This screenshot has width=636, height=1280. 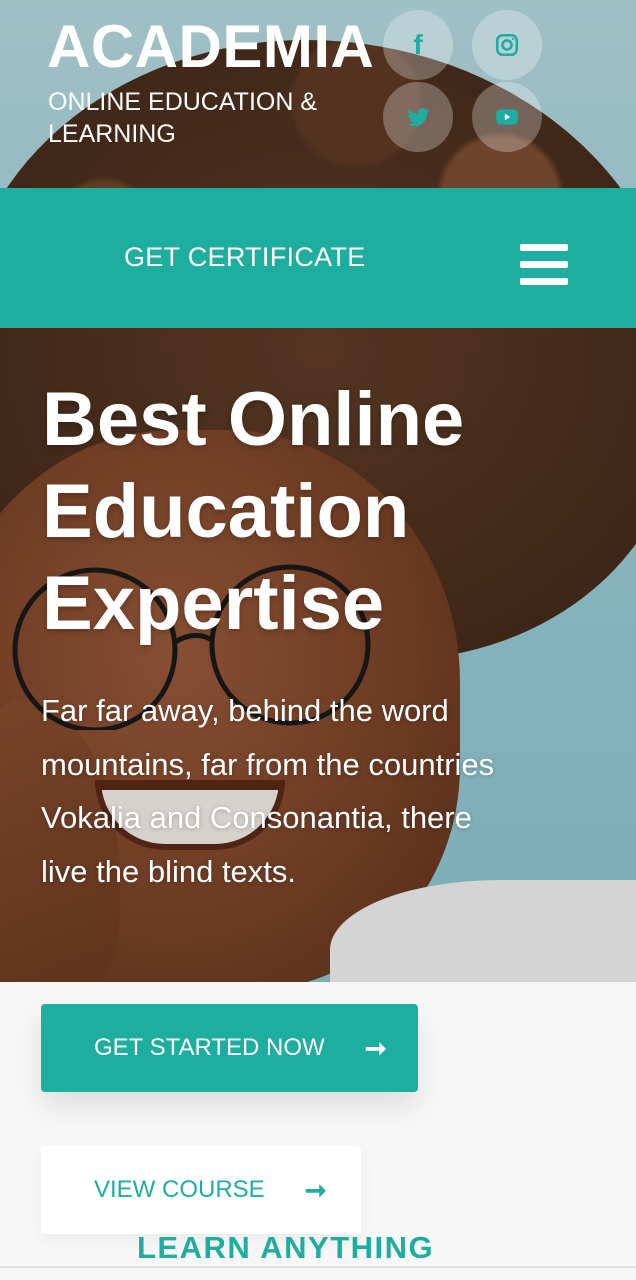 I want to click on get-started-label: GET STARTED NOW, so click(x=209, y=1047).